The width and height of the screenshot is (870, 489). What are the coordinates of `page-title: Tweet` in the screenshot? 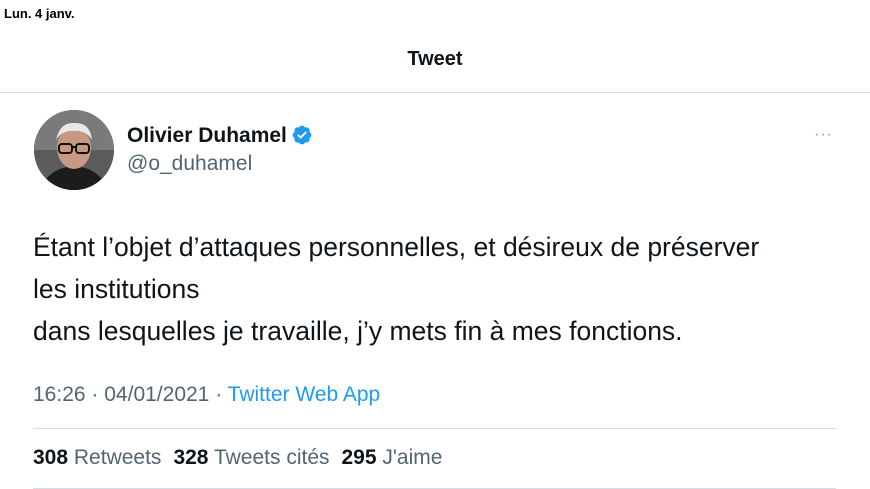 It's located at (435, 59).